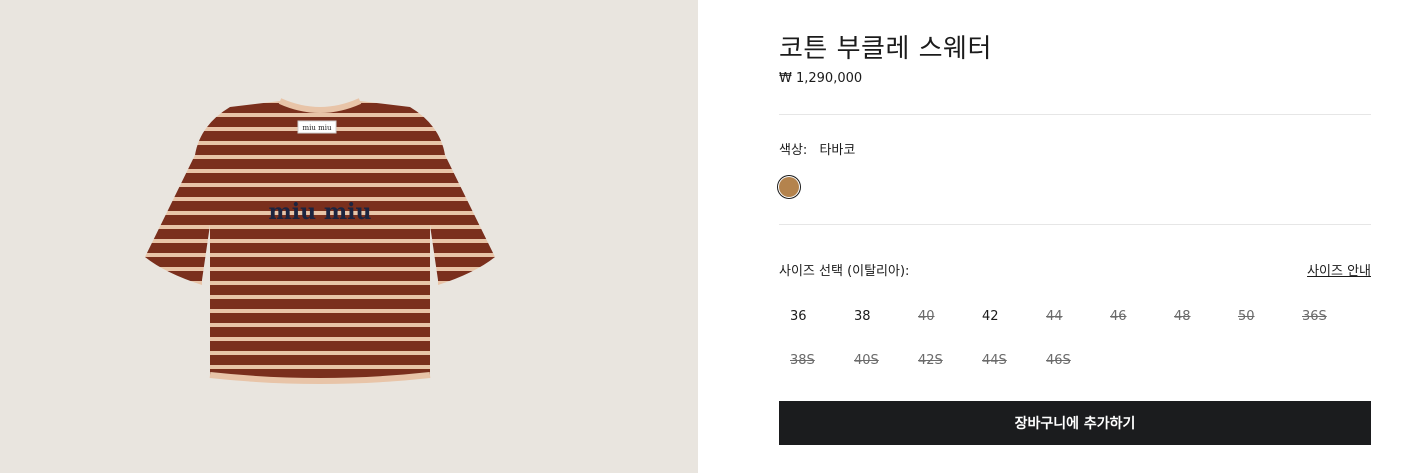 Image resolution: width=1404 pixels, height=473 pixels. I want to click on size-option: 36, so click(811, 317).